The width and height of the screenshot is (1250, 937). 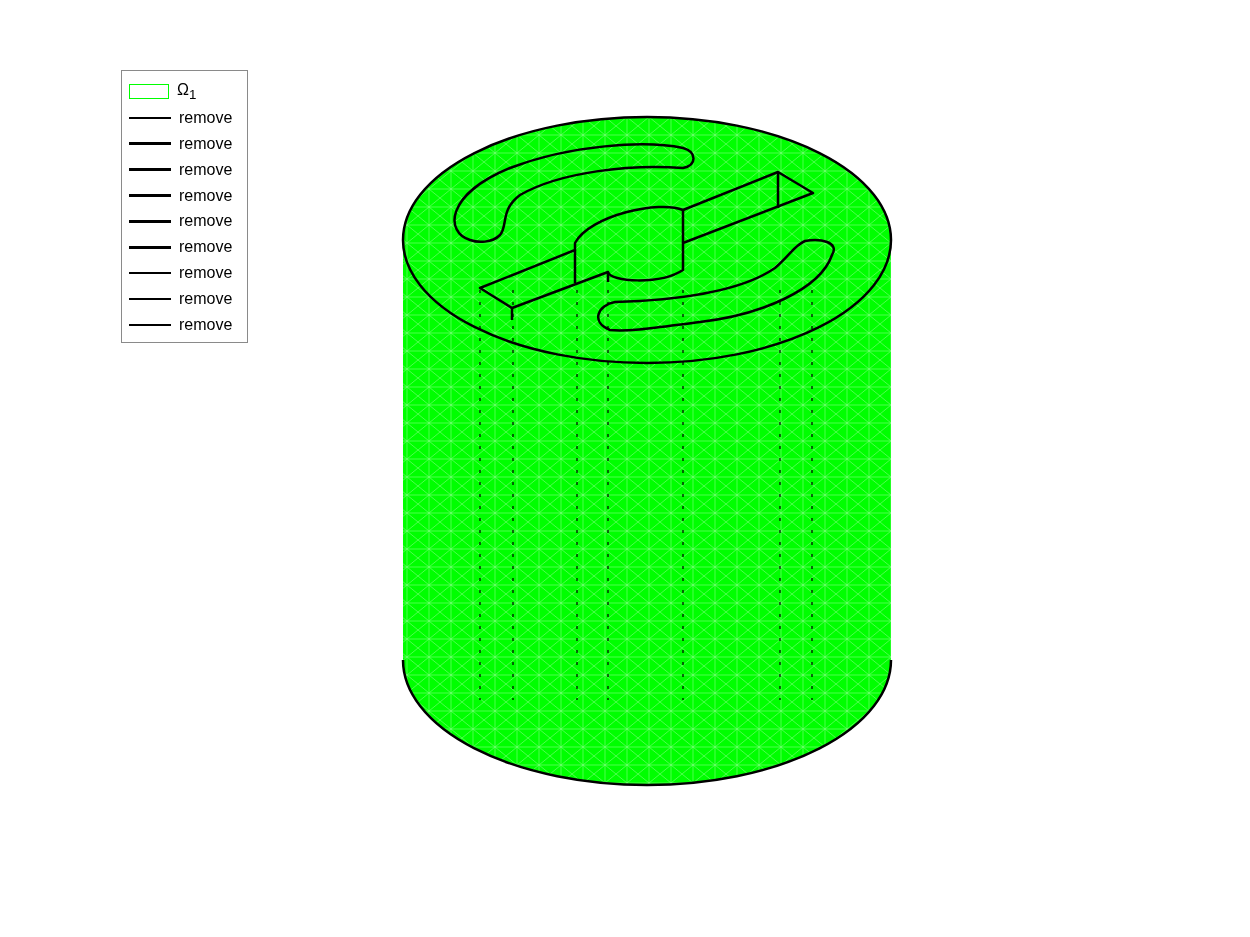 I want to click on legend-label: Ω$_{1}$, so click(x=187, y=92).